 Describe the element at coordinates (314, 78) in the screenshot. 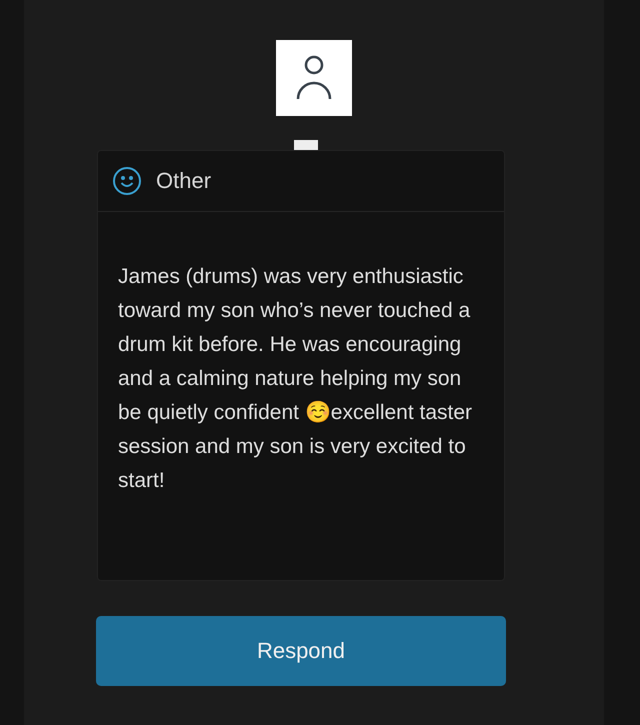

I see `person-icon` at that location.